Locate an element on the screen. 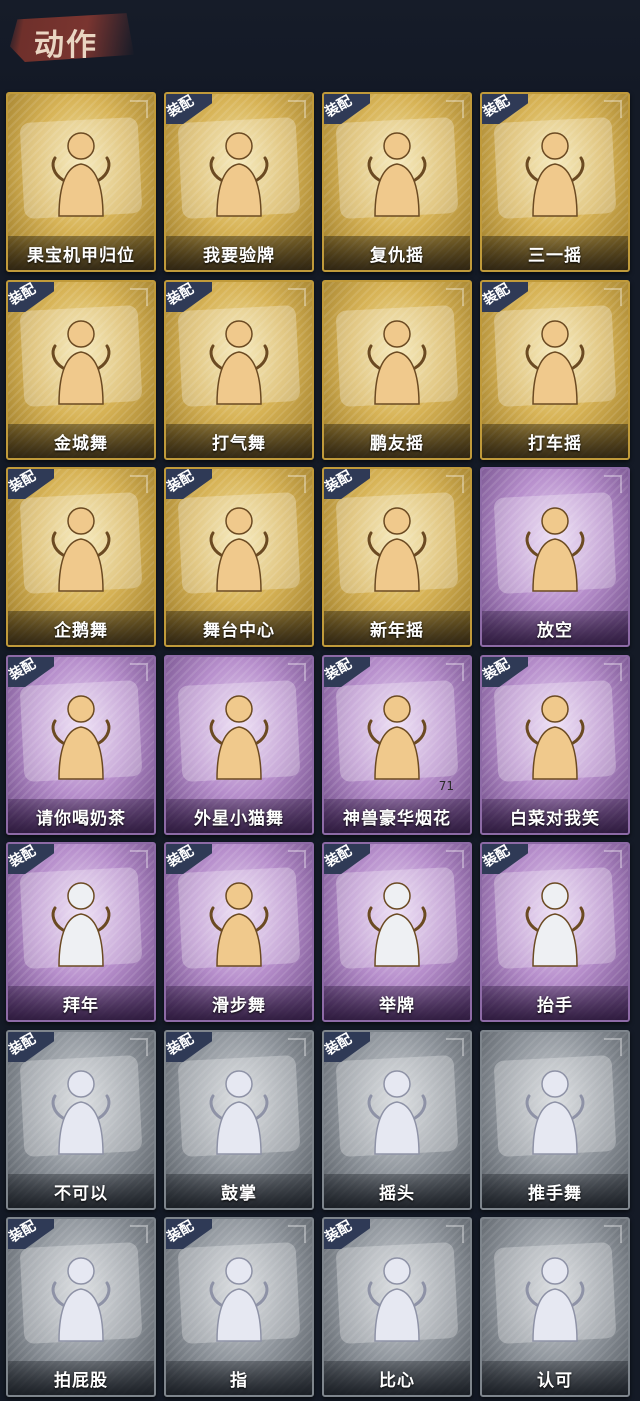 The image size is (640, 1401). emote-card: 装配 白菜对我笑 is located at coordinates (555, 745).